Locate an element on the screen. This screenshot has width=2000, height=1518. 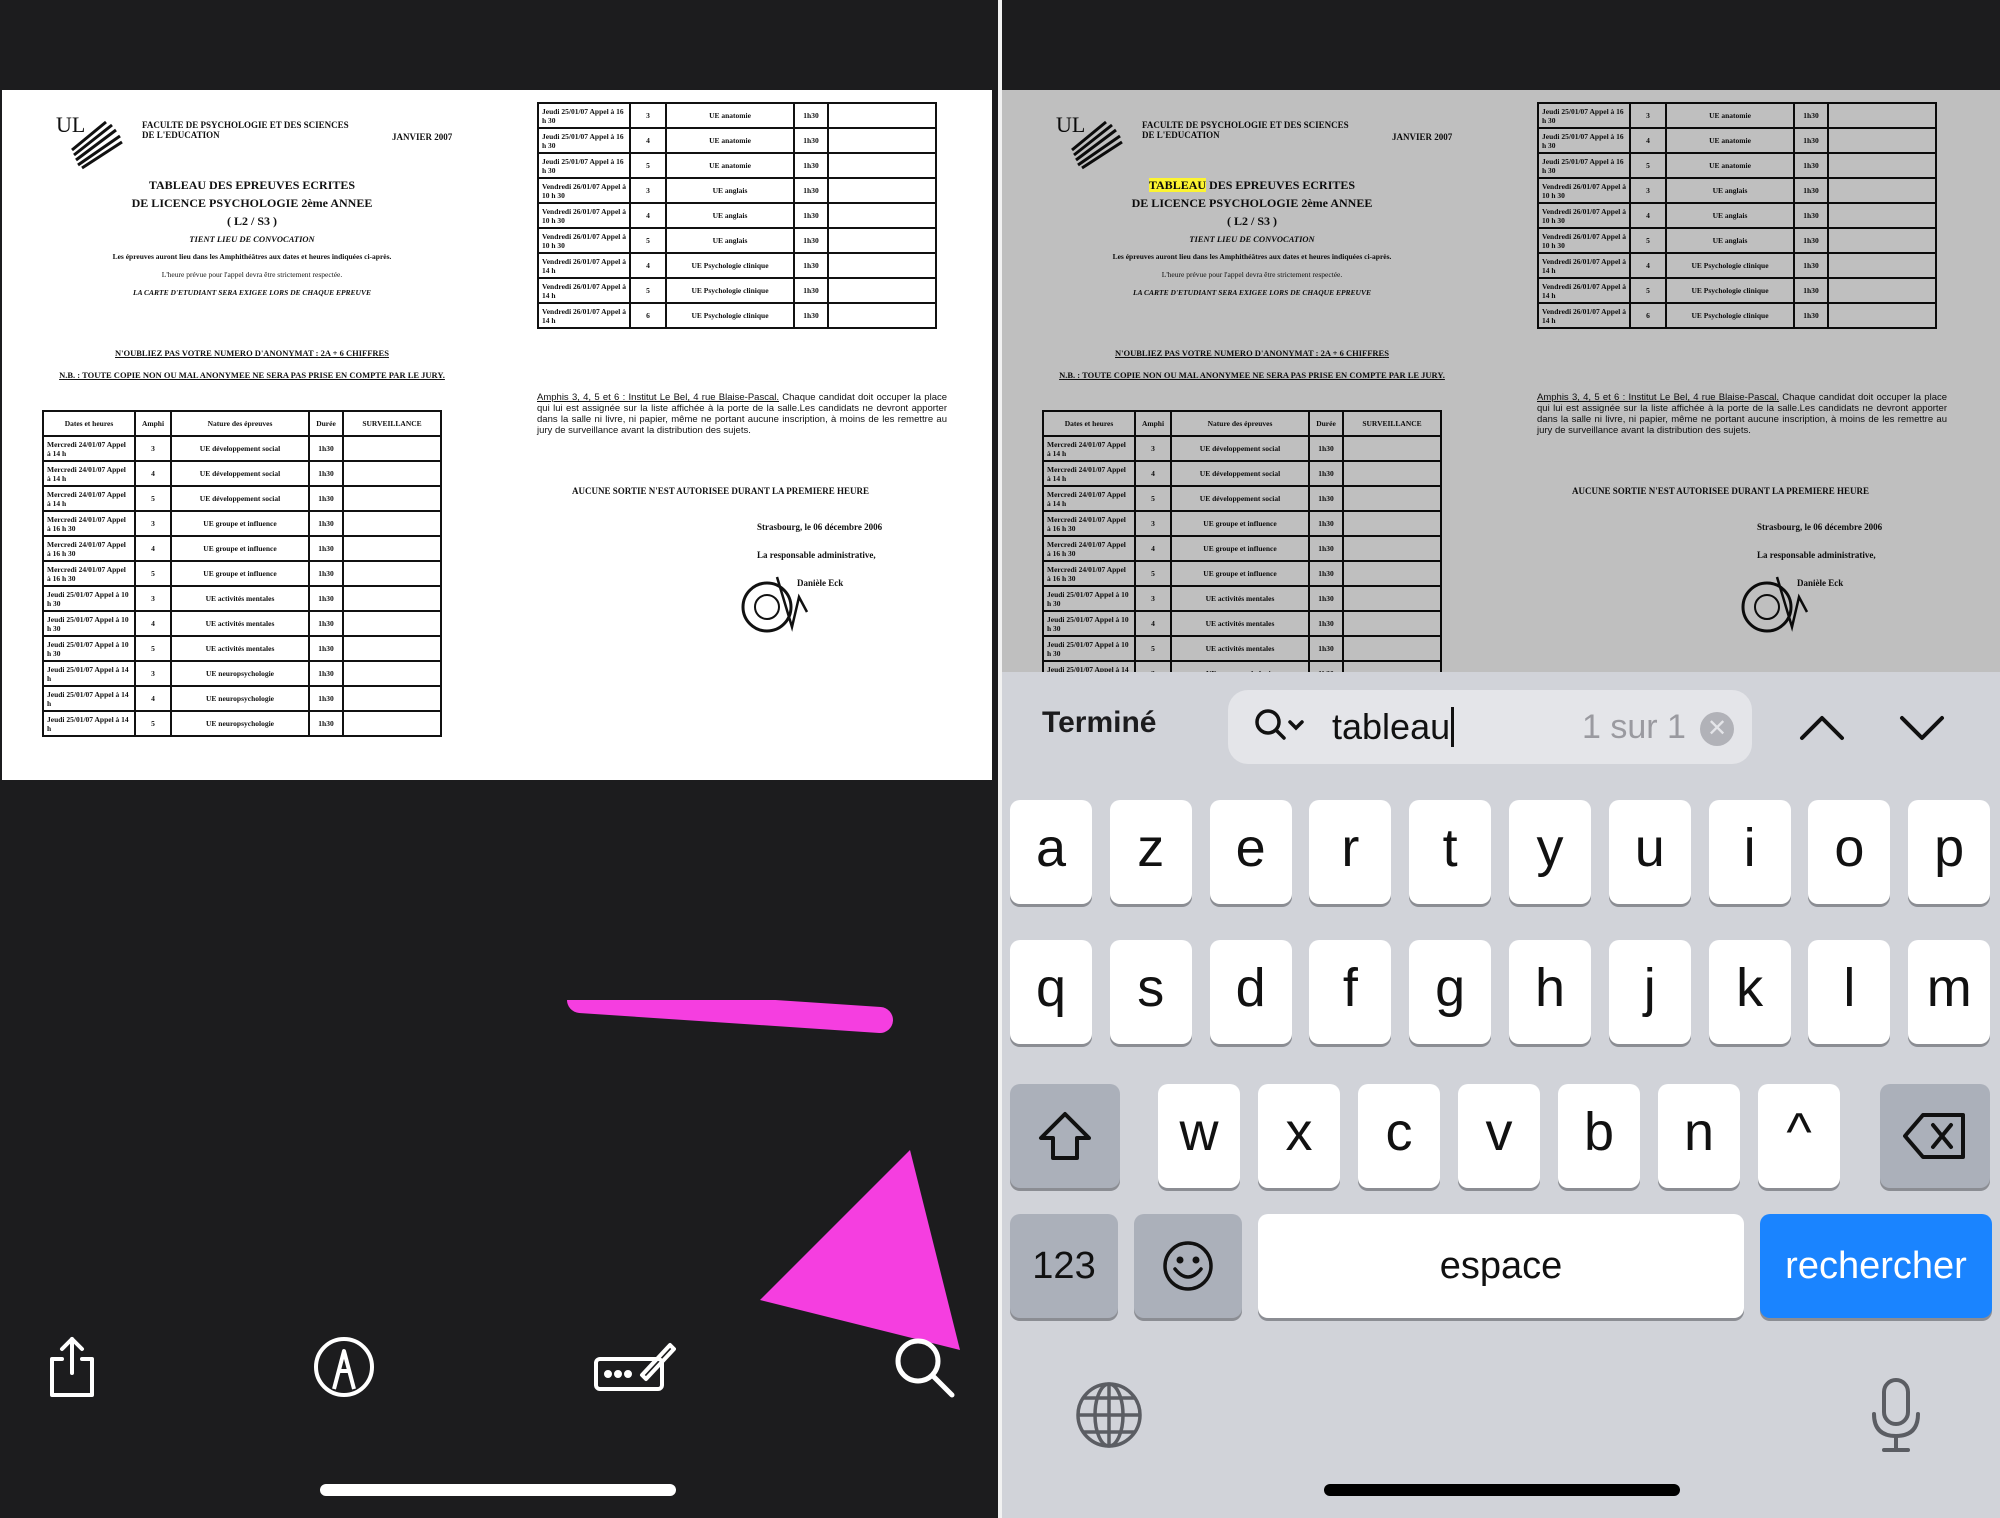
key-circumflex: ^ is located at coordinates (1799, 1136).